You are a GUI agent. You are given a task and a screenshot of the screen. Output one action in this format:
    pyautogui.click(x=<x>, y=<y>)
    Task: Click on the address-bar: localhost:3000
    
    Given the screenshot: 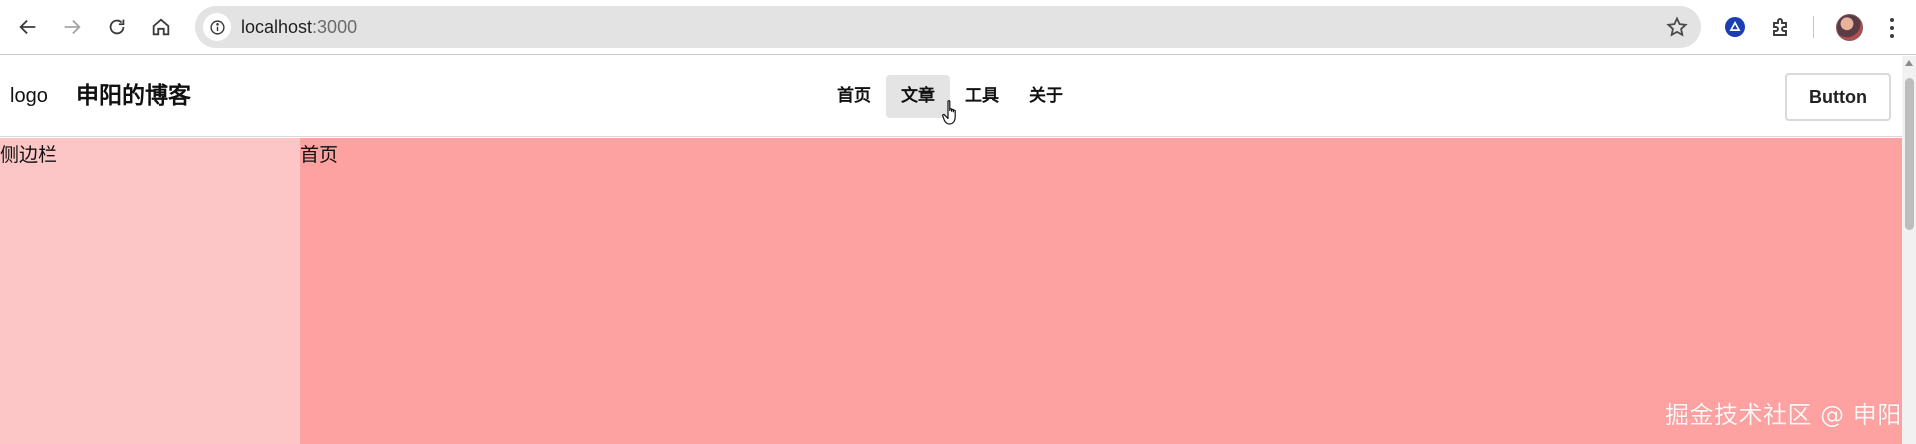 What is the action you would take?
    pyautogui.click(x=948, y=27)
    